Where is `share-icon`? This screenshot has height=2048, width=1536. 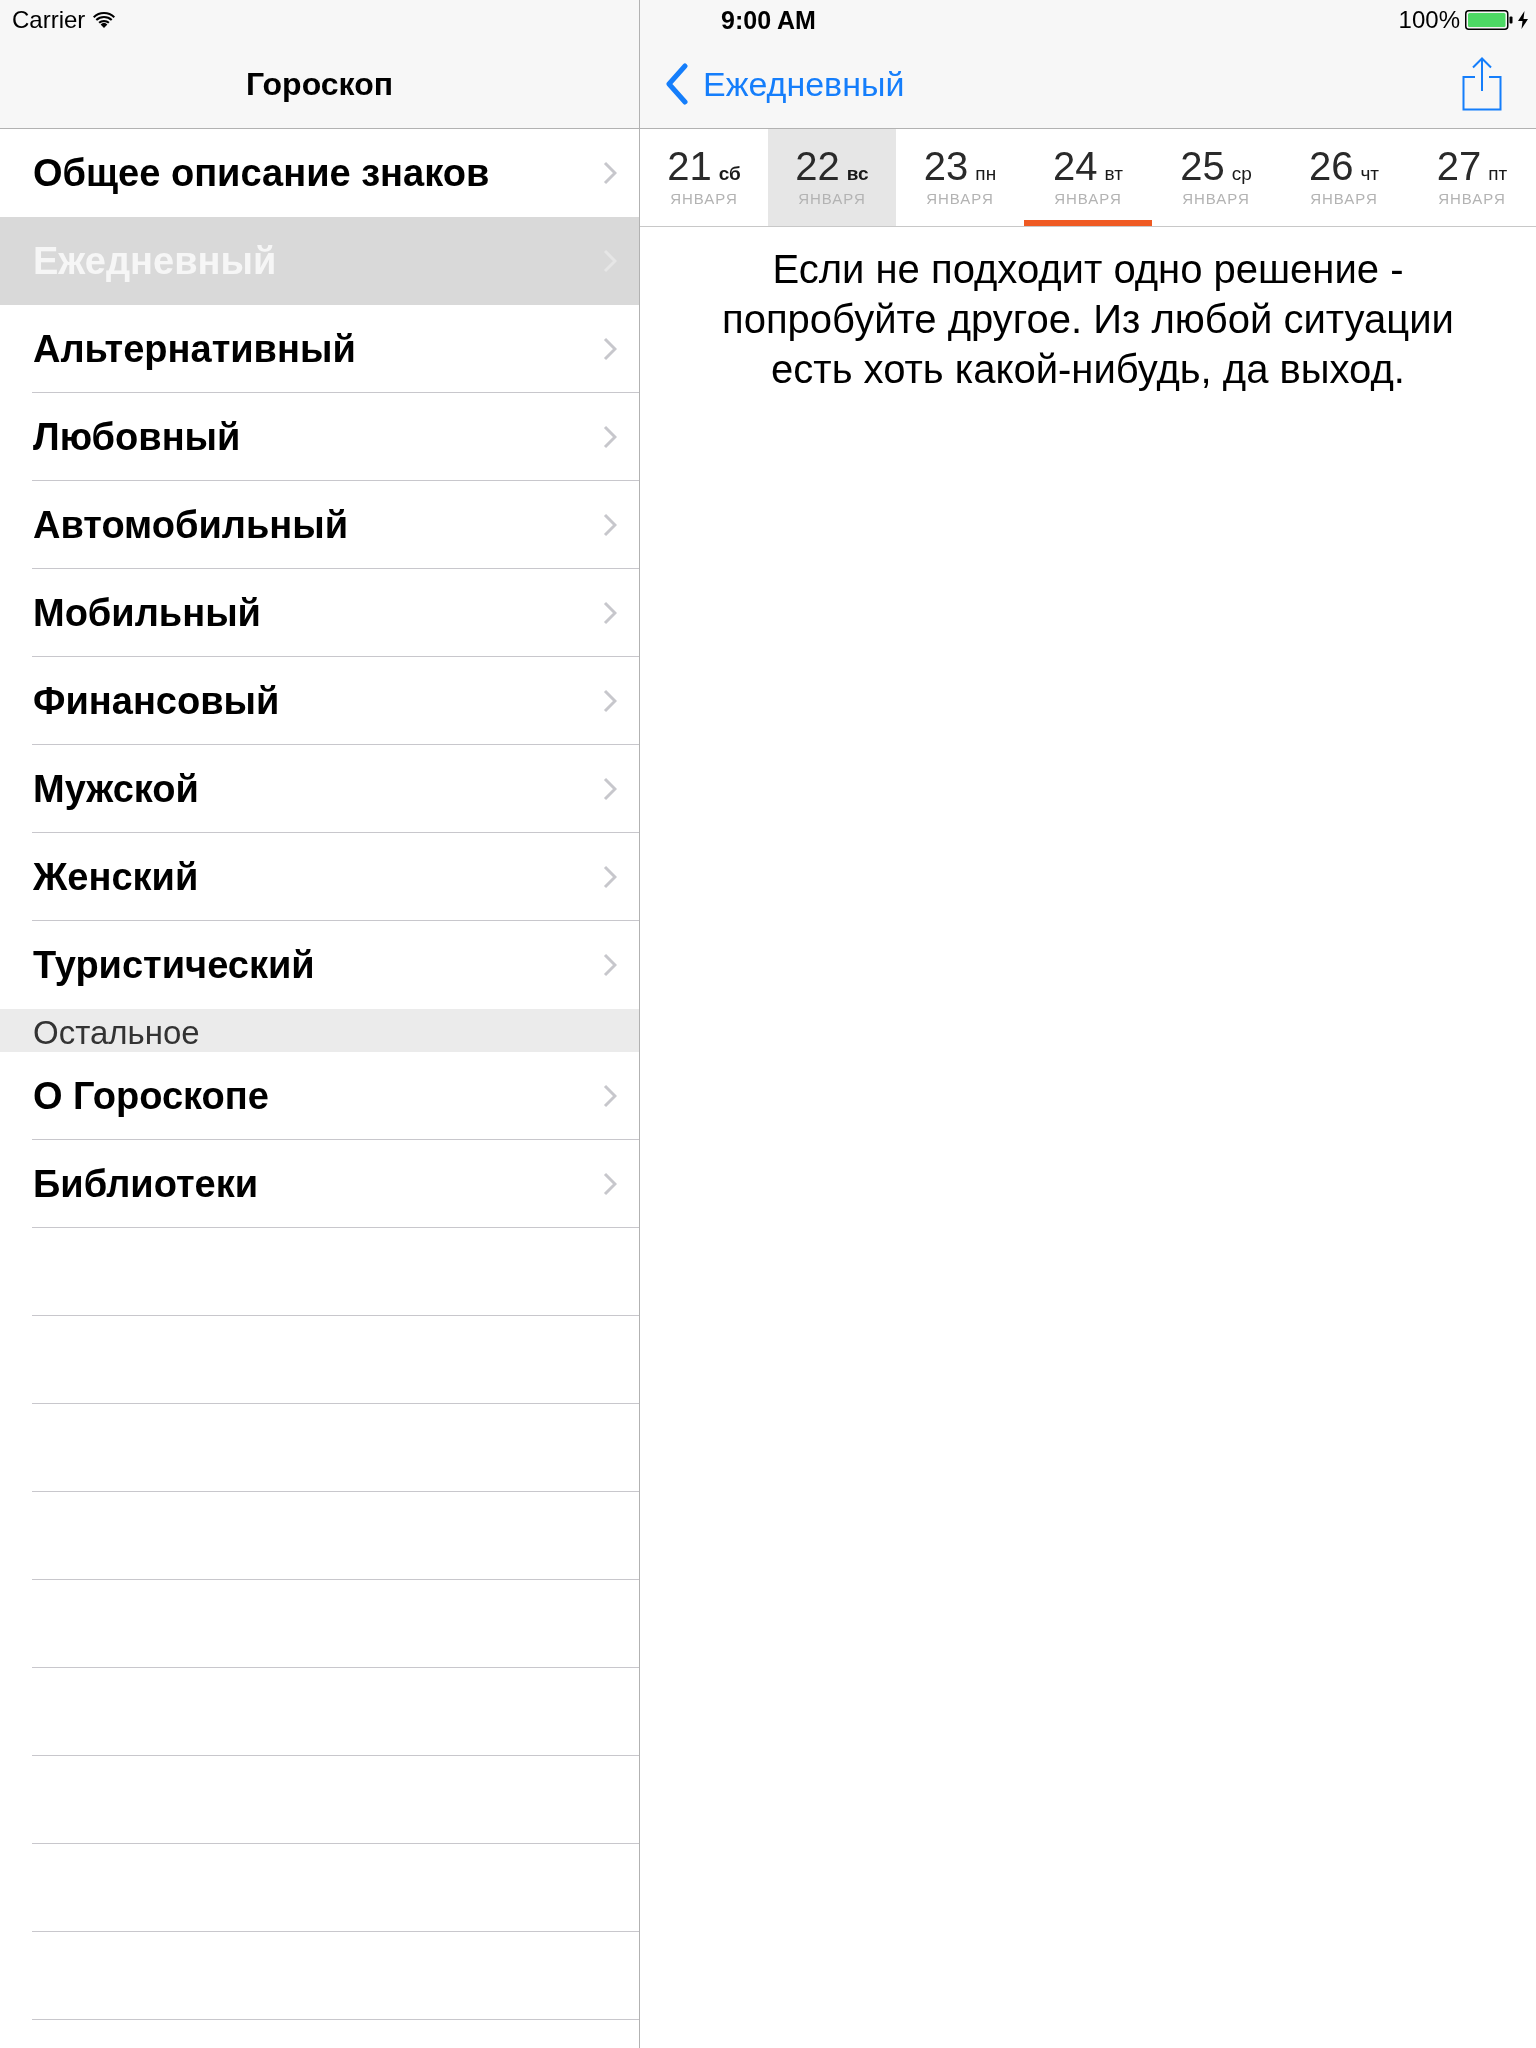 share-icon is located at coordinates (1482, 84).